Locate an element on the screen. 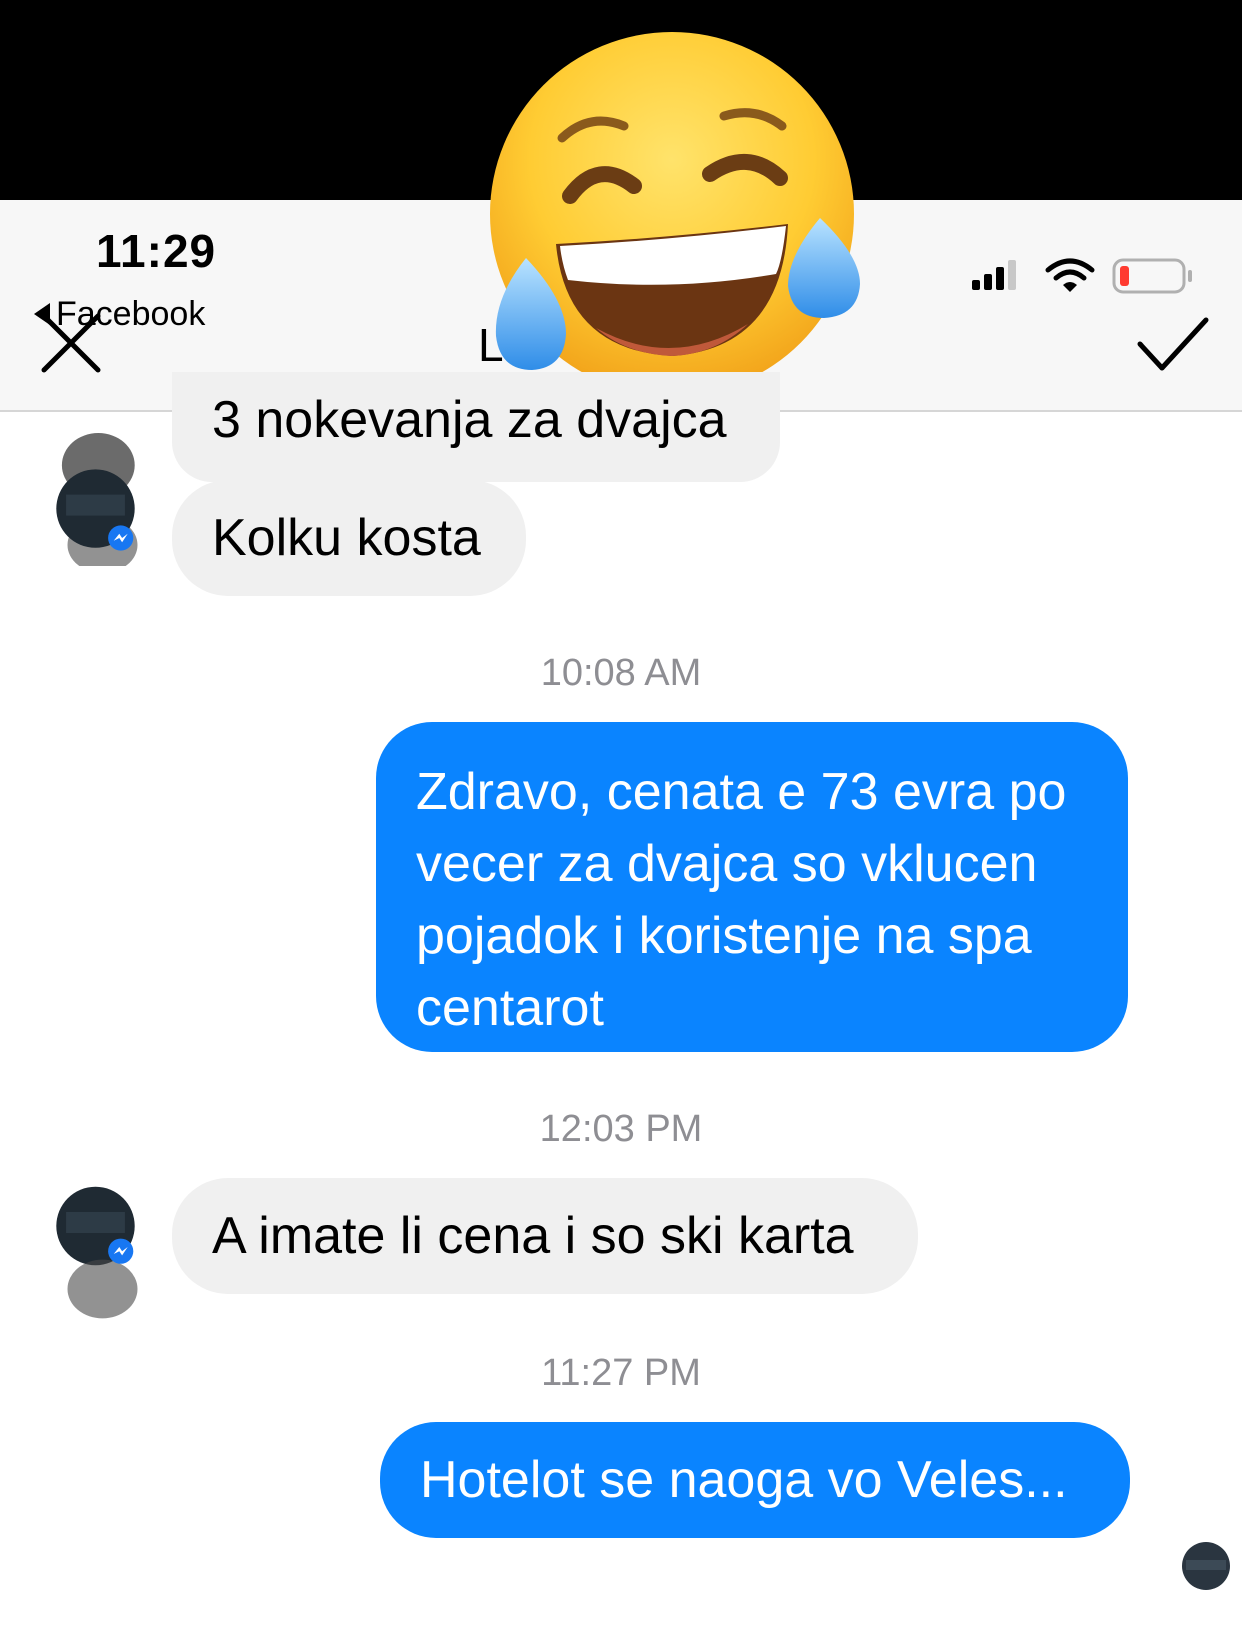 The height and width of the screenshot is (1630, 1242). timestamp: 12:03 PM is located at coordinates (621, 1129).